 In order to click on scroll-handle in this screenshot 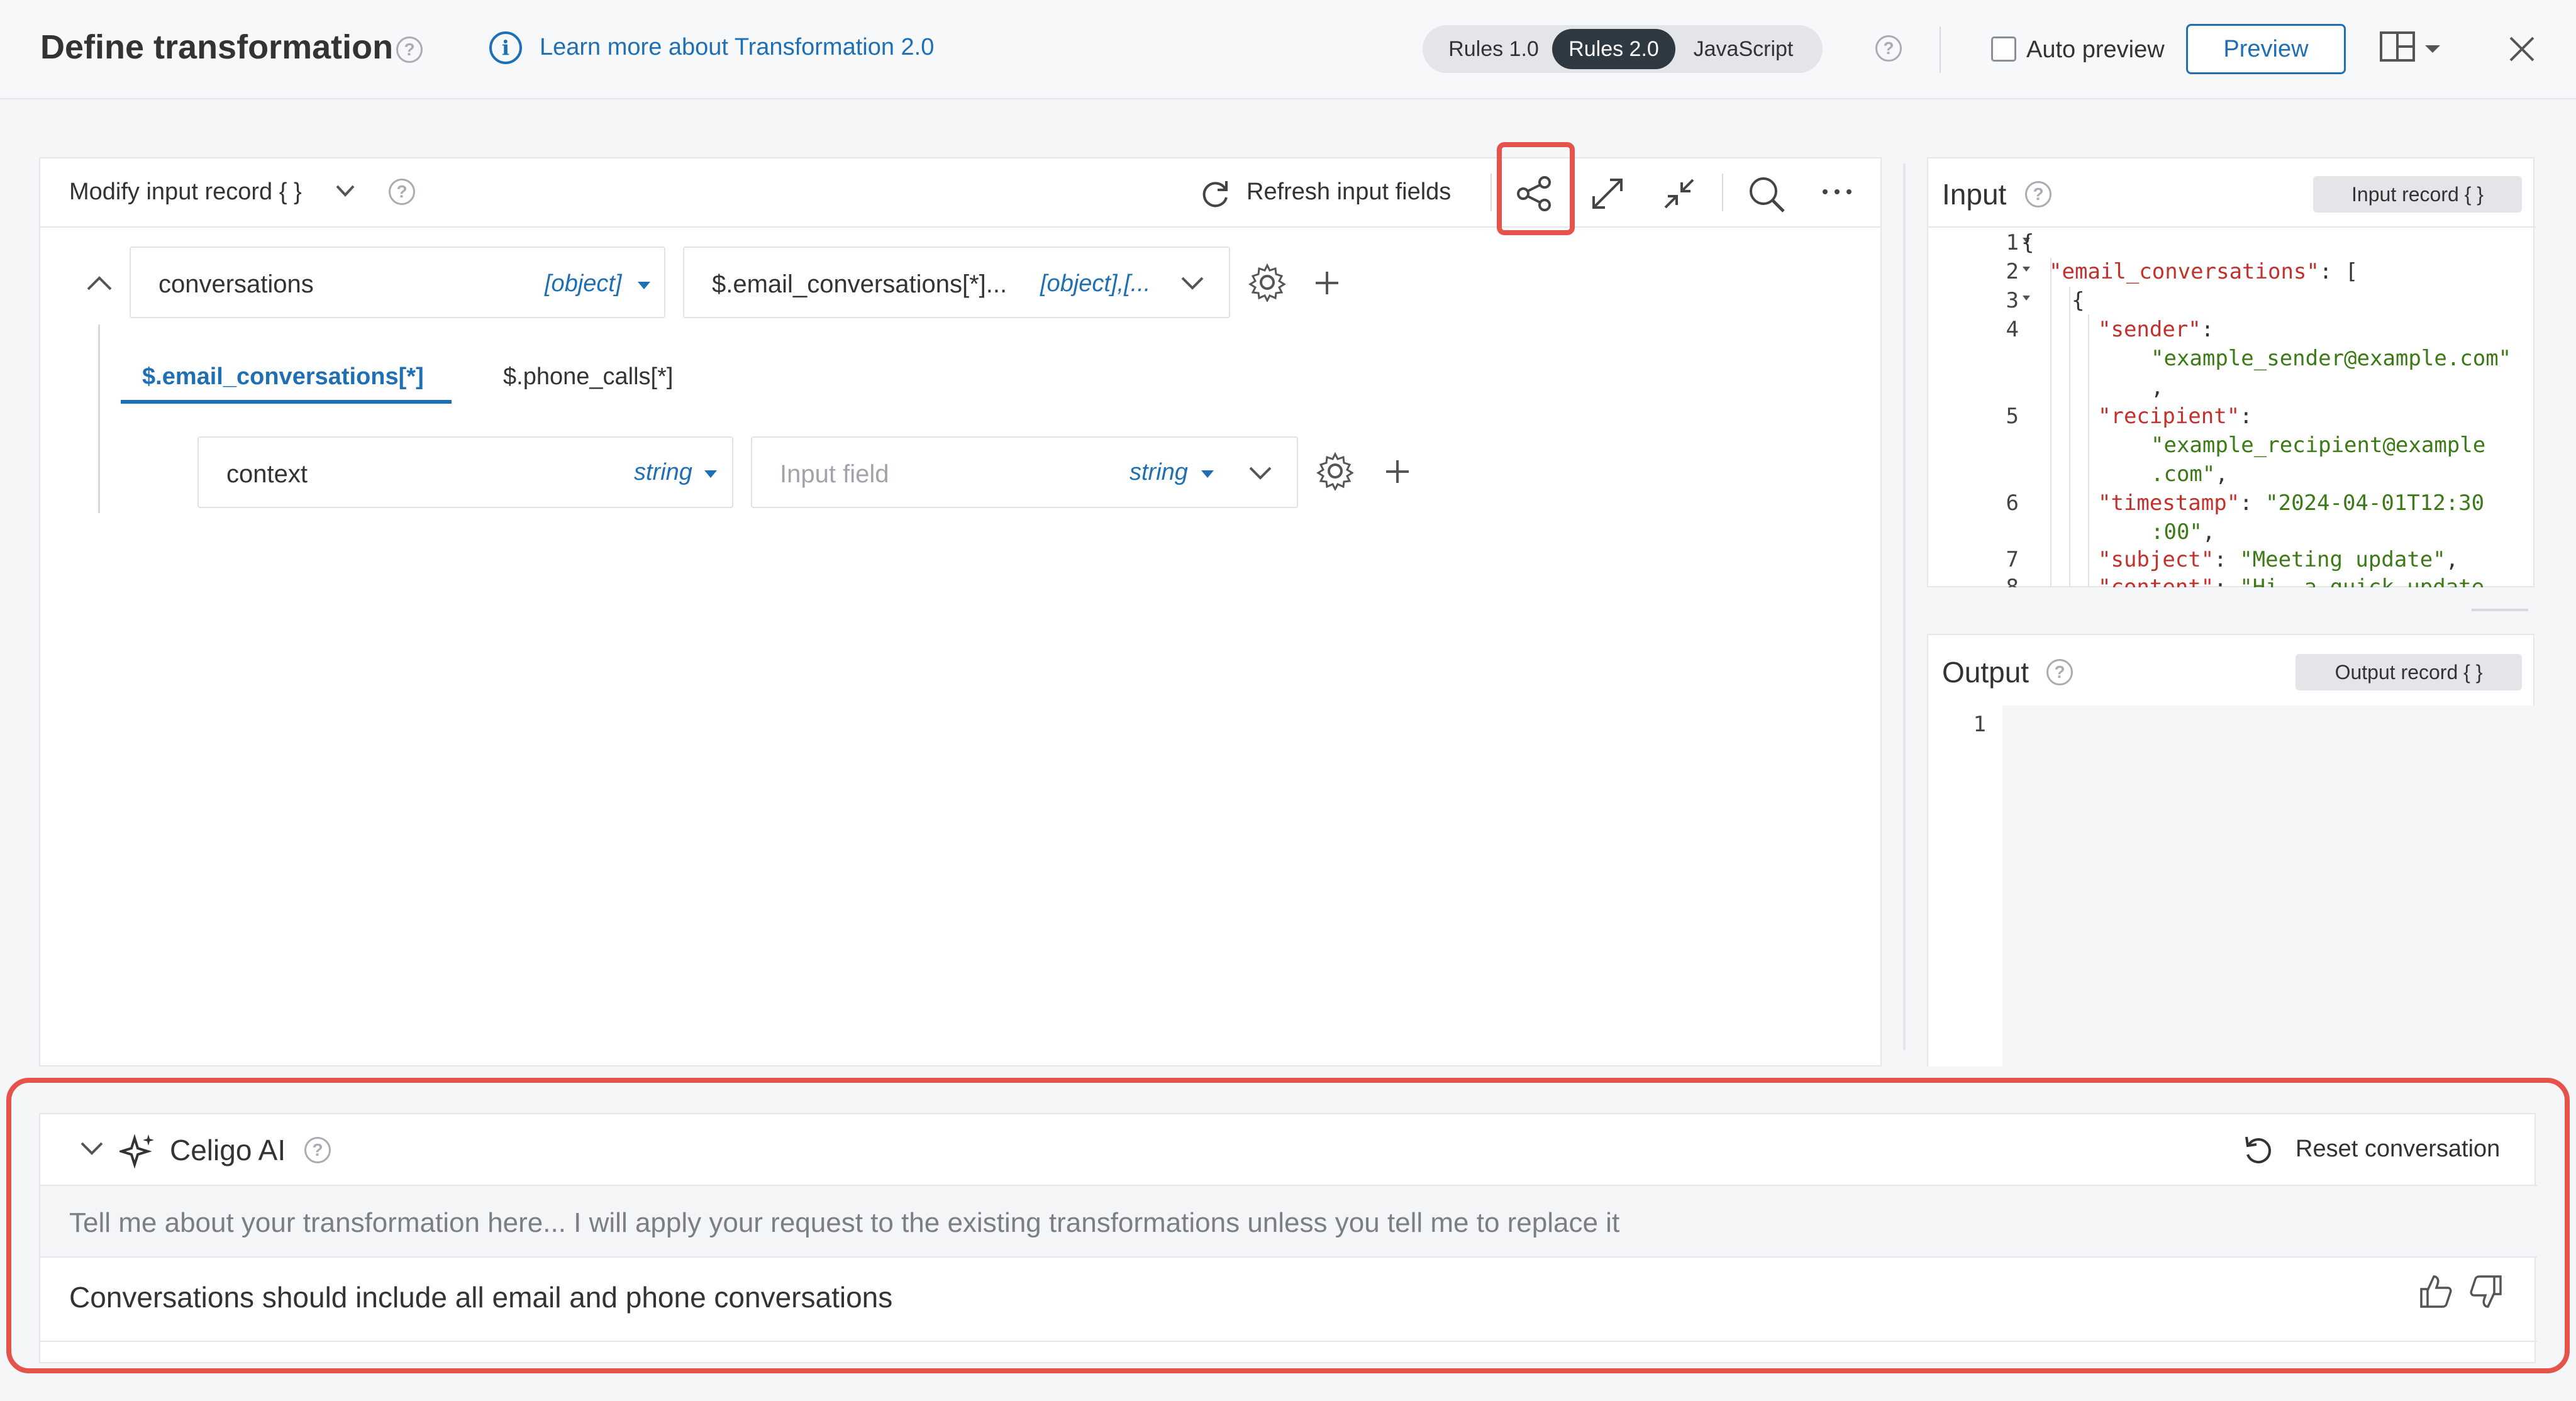, I will do `click(2500, 610)`.